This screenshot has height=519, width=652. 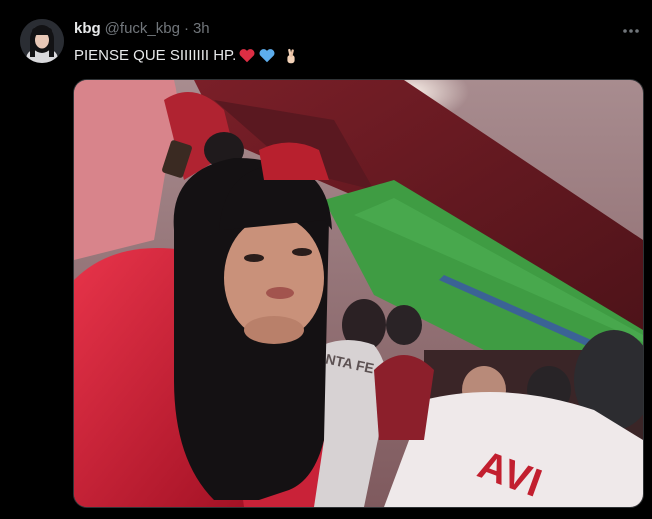 I want to click on tweet-text: PIENSE QUE SIIIIIII HP., so click(x=187, y=56).